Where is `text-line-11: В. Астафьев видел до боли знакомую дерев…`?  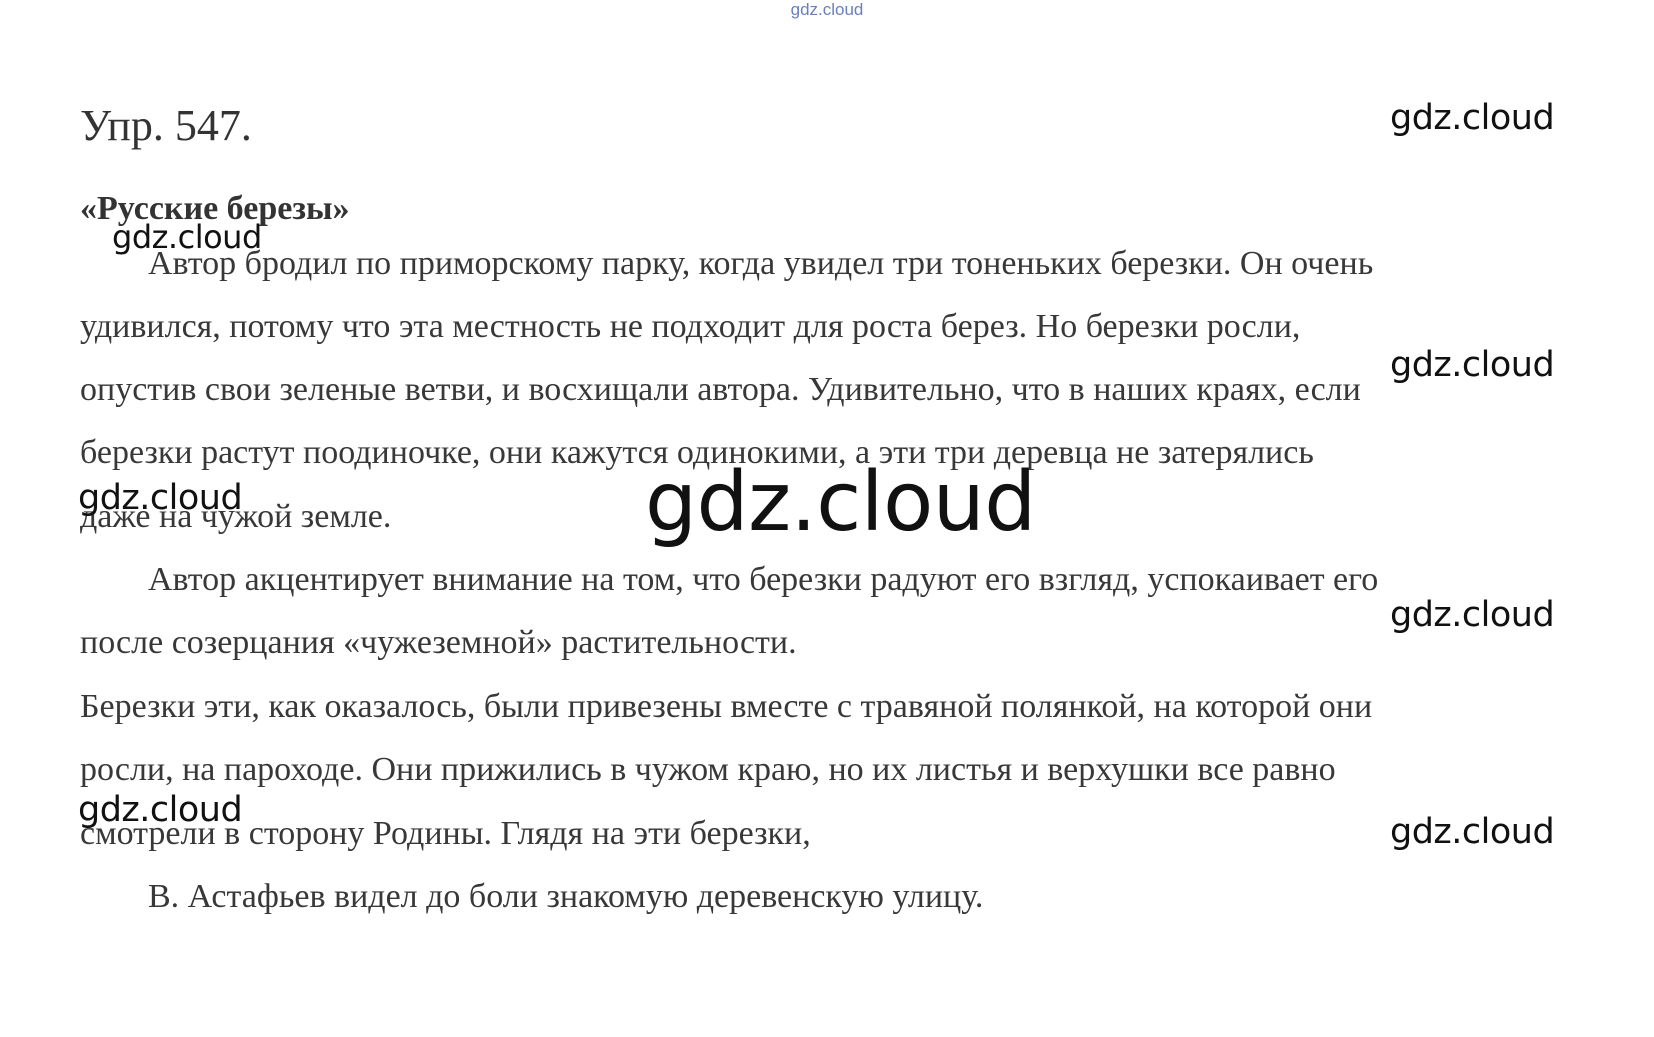 text-line-11: В. Астафьев видел до боли знакомую дерев… is located at coordinates (566, 896).